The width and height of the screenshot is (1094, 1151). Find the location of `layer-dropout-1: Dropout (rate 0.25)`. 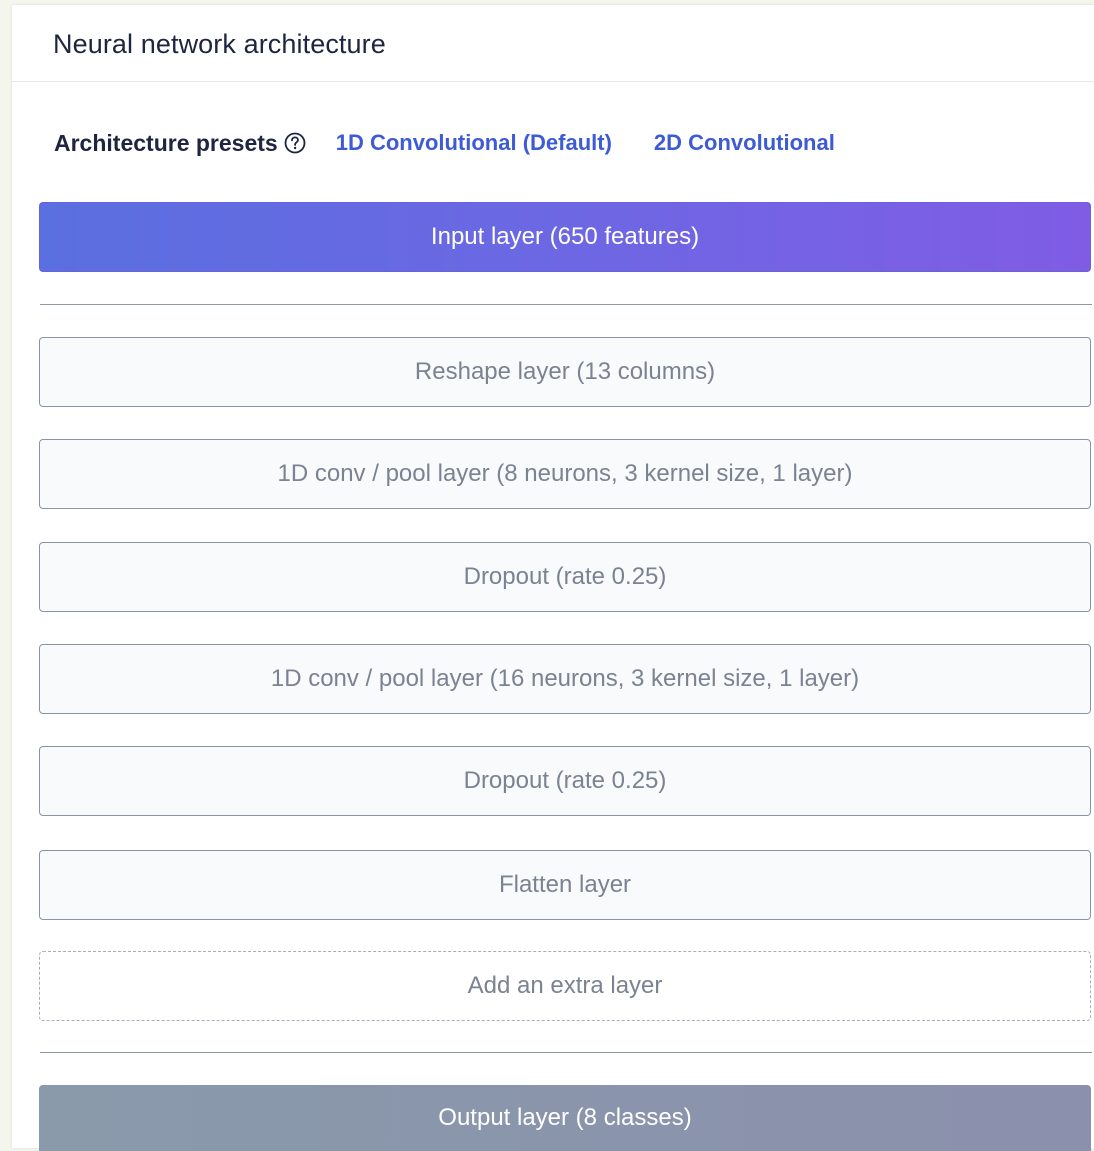

layer-dropout-1: Dropout (rate 0.25) is located at coordinates (565, 577).